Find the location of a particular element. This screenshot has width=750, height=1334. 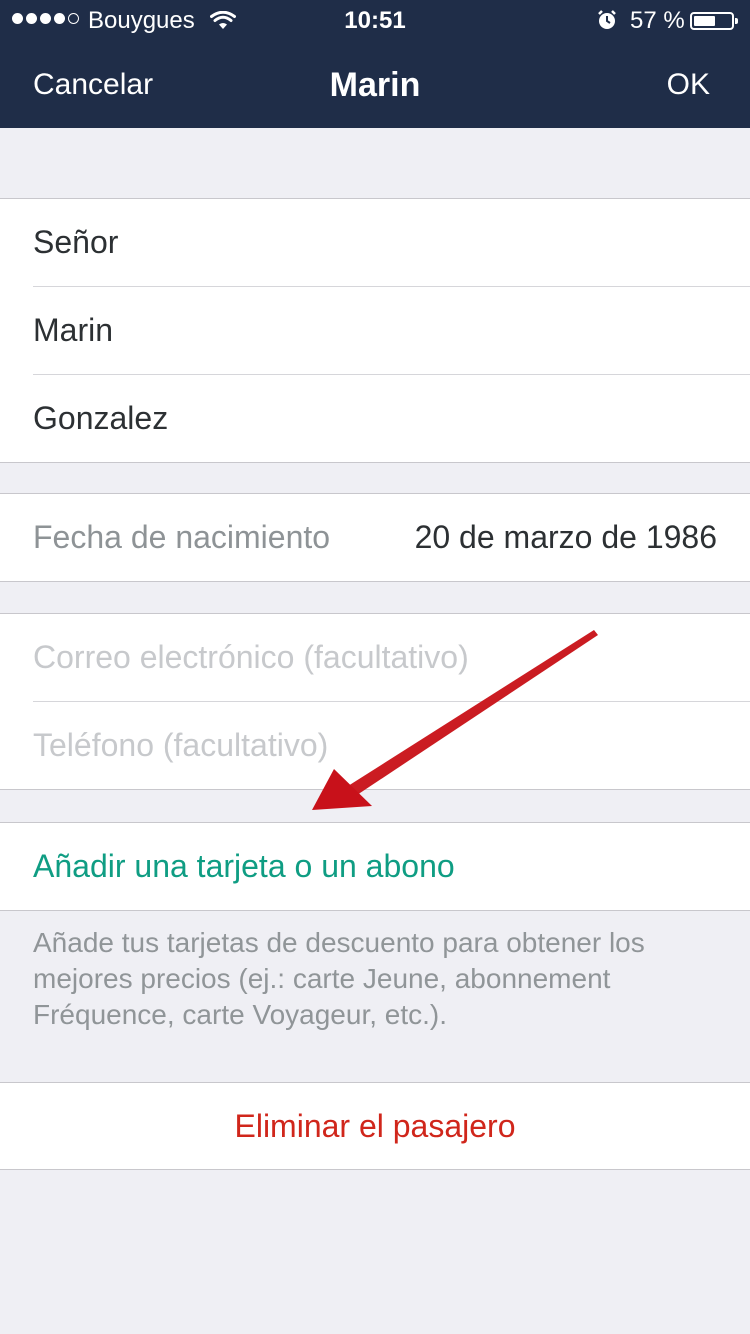

add-card-button: Añadir una tarjeta o un abono is located at coordinates (391, 866).